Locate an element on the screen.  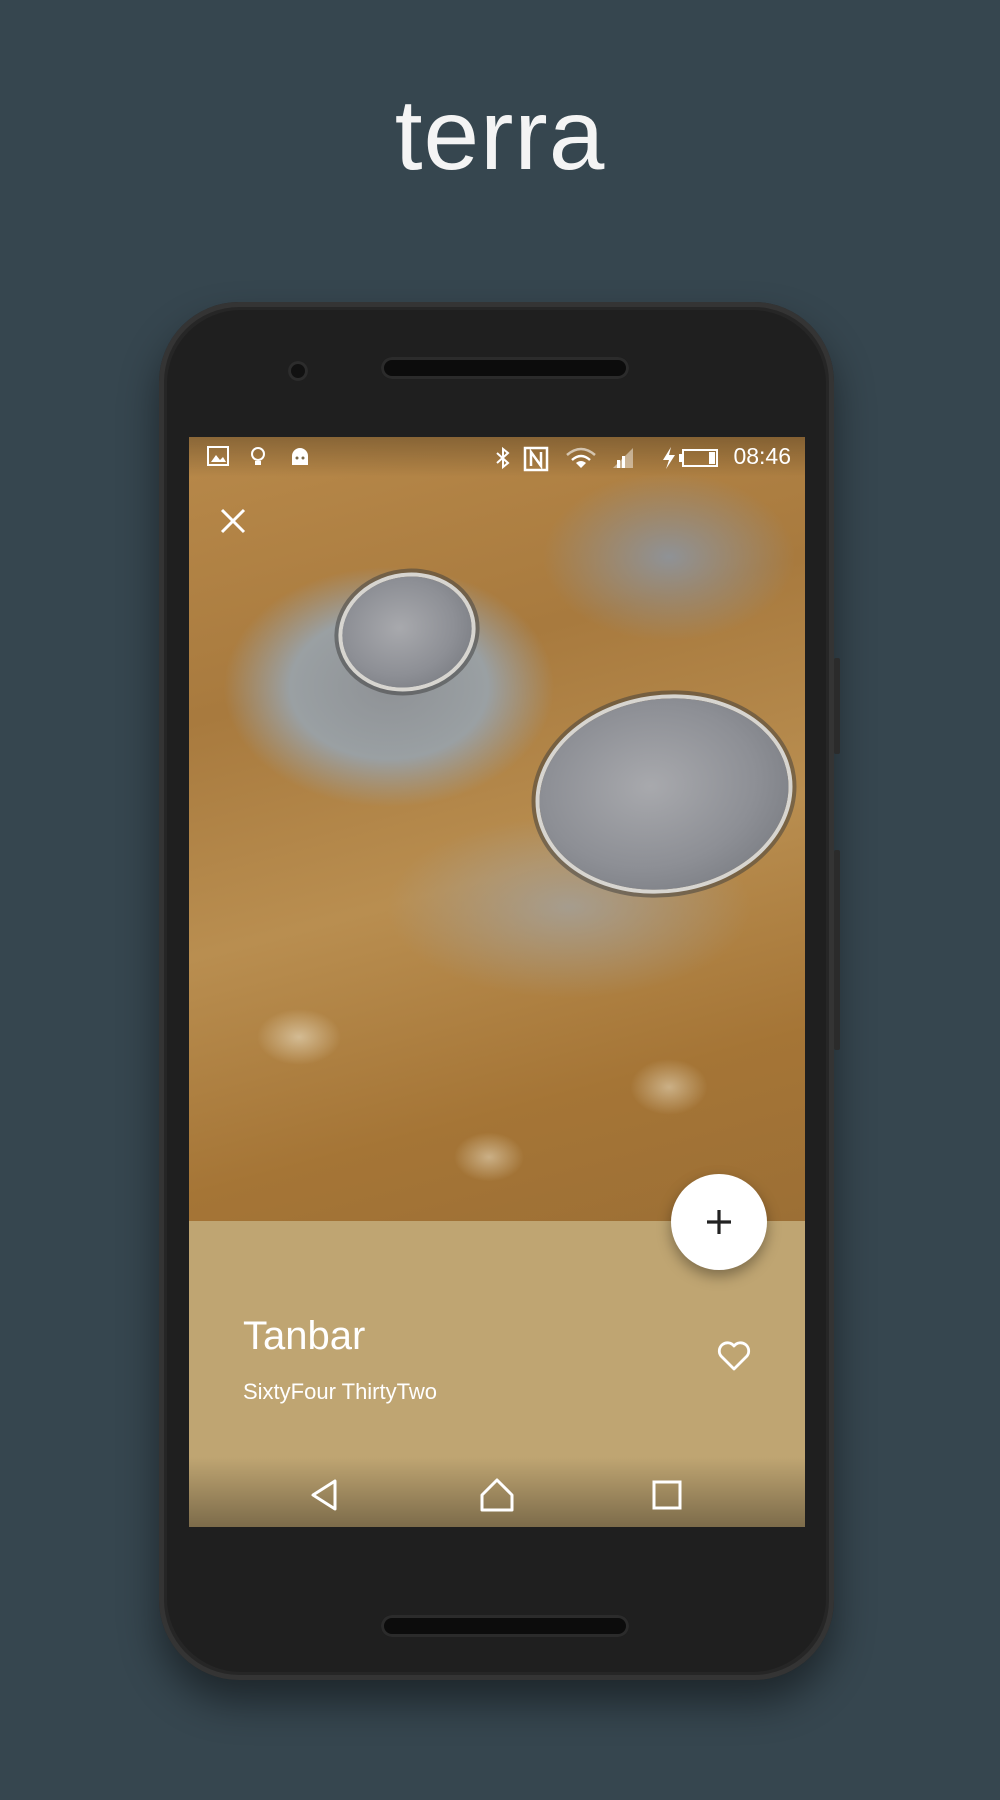
charging-icon is located at coordinates (669, 458).